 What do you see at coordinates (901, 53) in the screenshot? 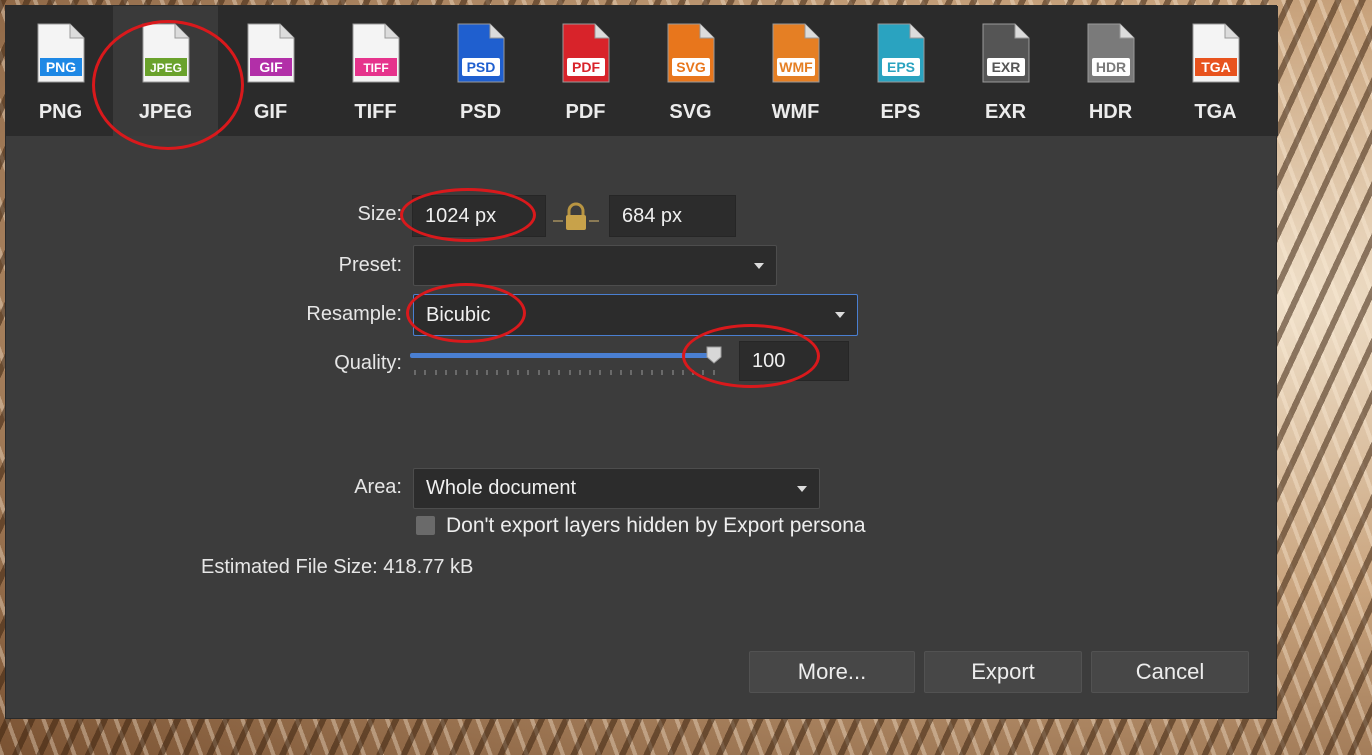
I see `file-eps-icon: EPS` at bounding box center [901, 53].